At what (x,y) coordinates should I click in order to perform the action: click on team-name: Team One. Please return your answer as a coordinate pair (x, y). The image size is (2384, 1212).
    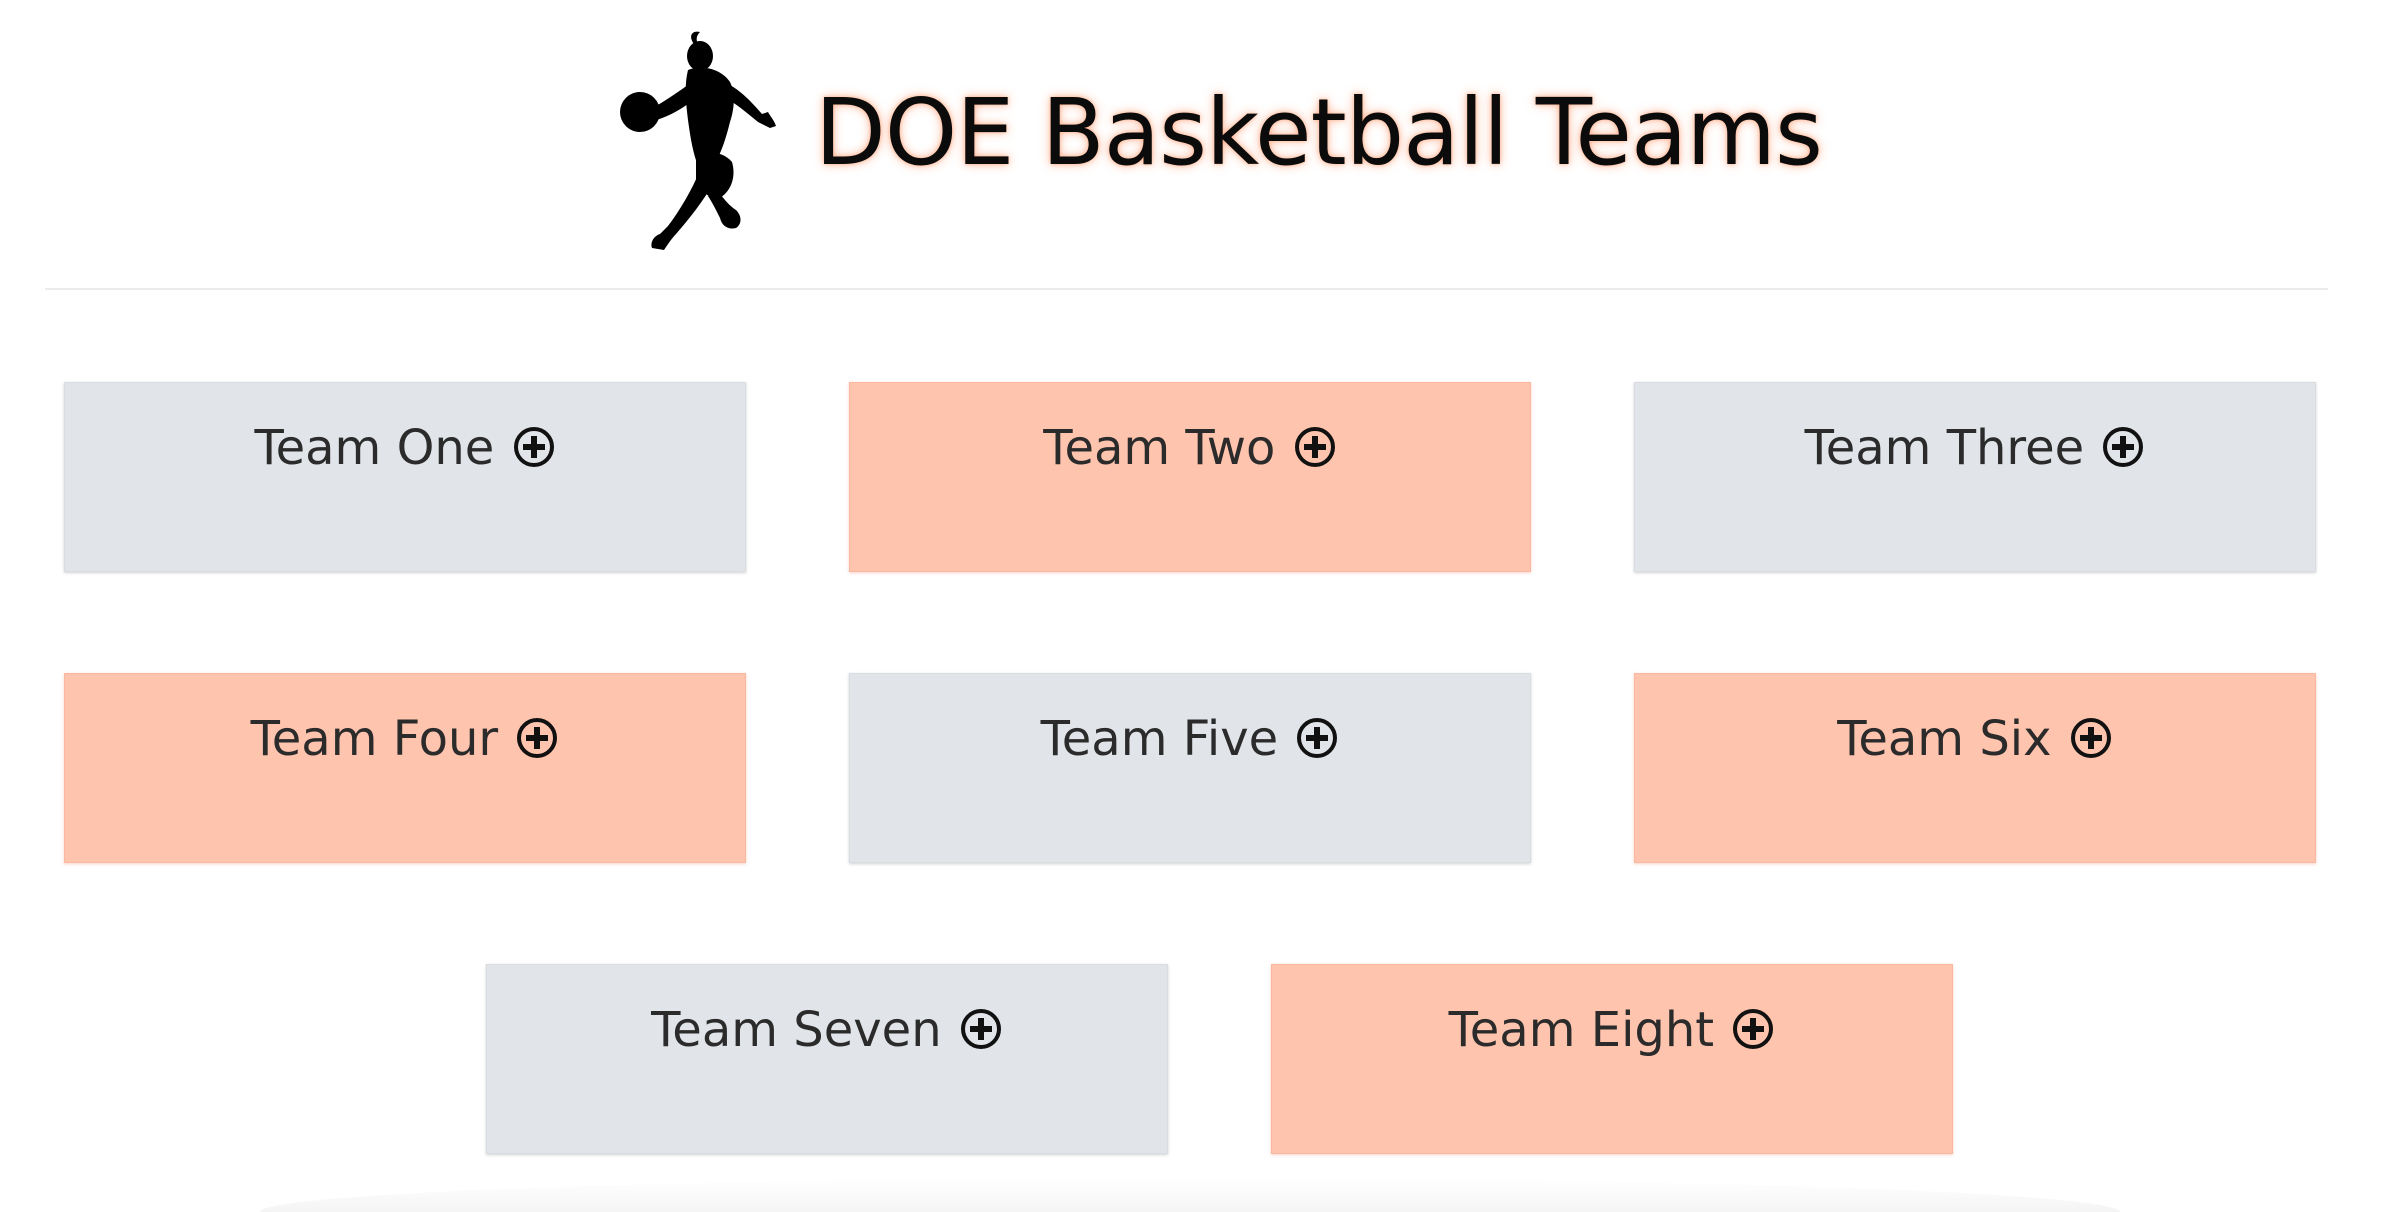
    Looking at the image, I should click on (374, 448).